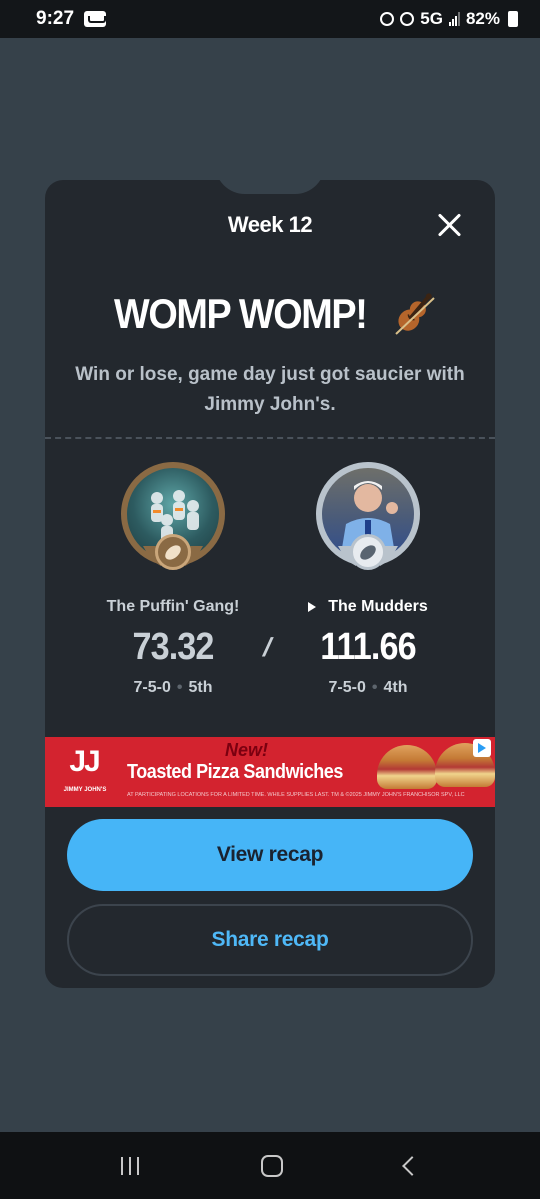 The image size is (540, 1199). Describe the element at coordinates (270, 940) in the screenshot. I see `share-recap-button: Share recap` at that location.